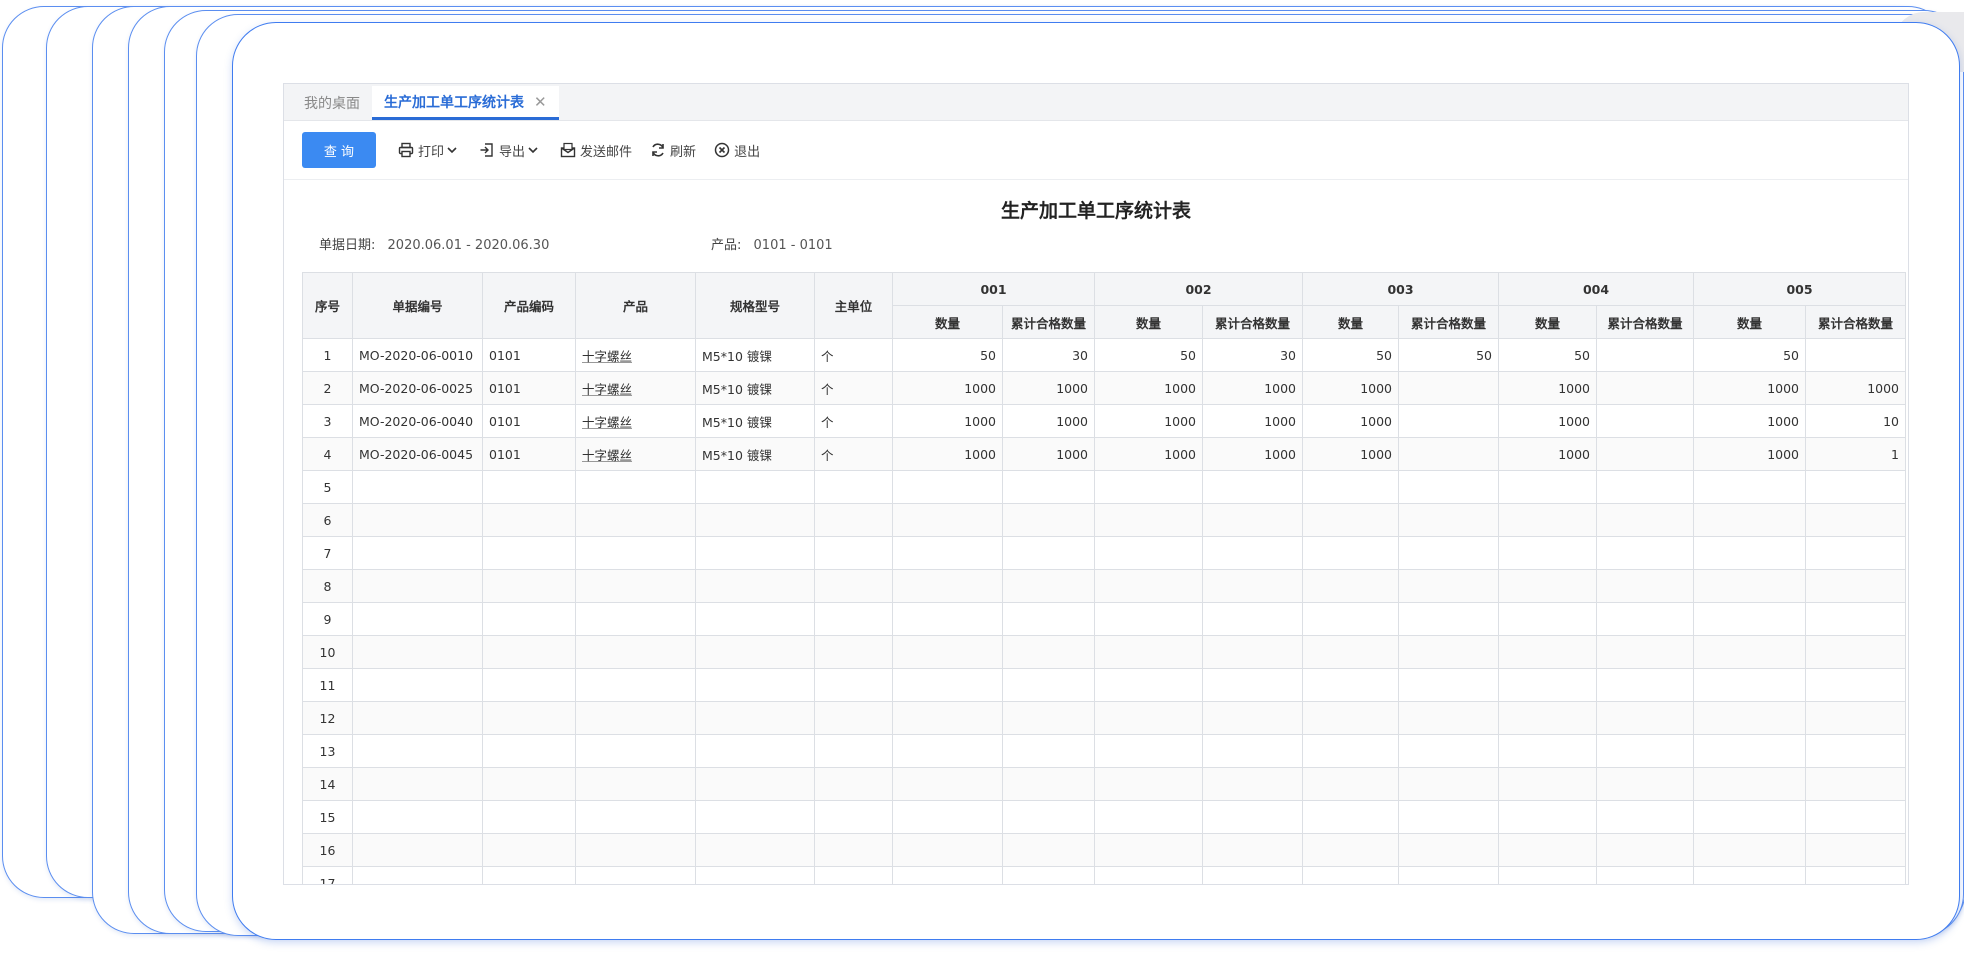 Image resolution: width=1964 pixels, height=964 pixels. I want to click on tab-desktop: 我的桌面, so click(332, 103).